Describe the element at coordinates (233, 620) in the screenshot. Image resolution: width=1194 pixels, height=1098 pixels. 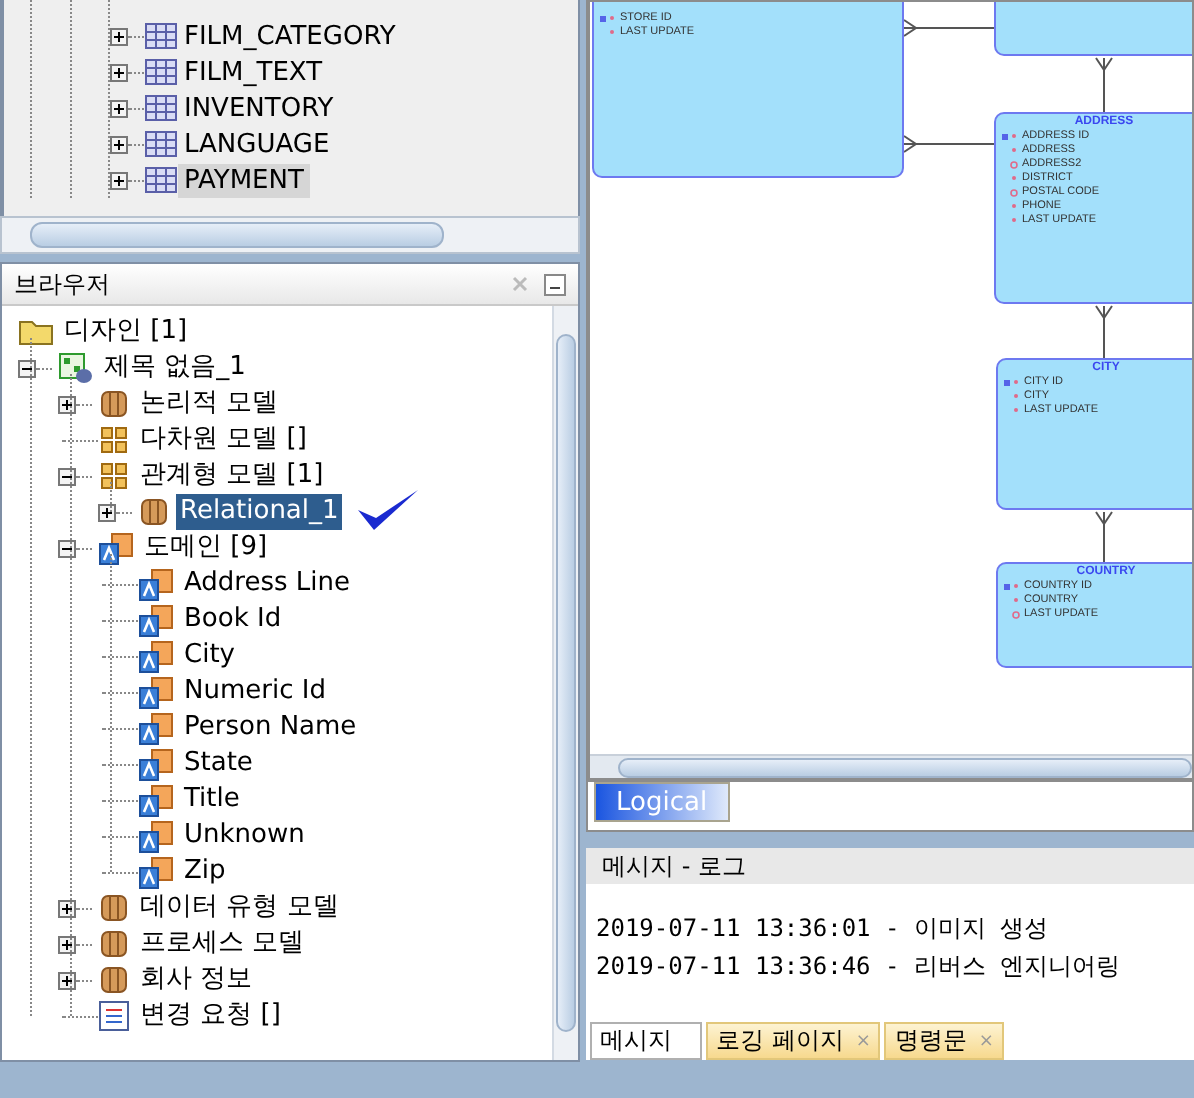
I see `tree-item: Book Id` at that location.